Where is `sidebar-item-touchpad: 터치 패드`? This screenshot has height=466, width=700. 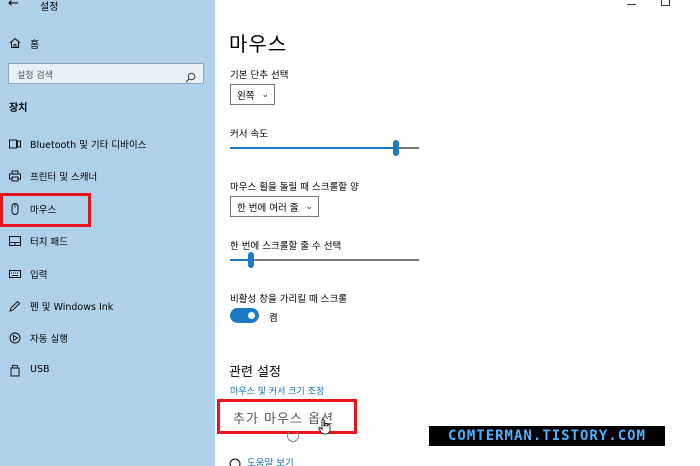
sidebar-item-touchpad: 터치 패드 is located at coordinates (107, 241).